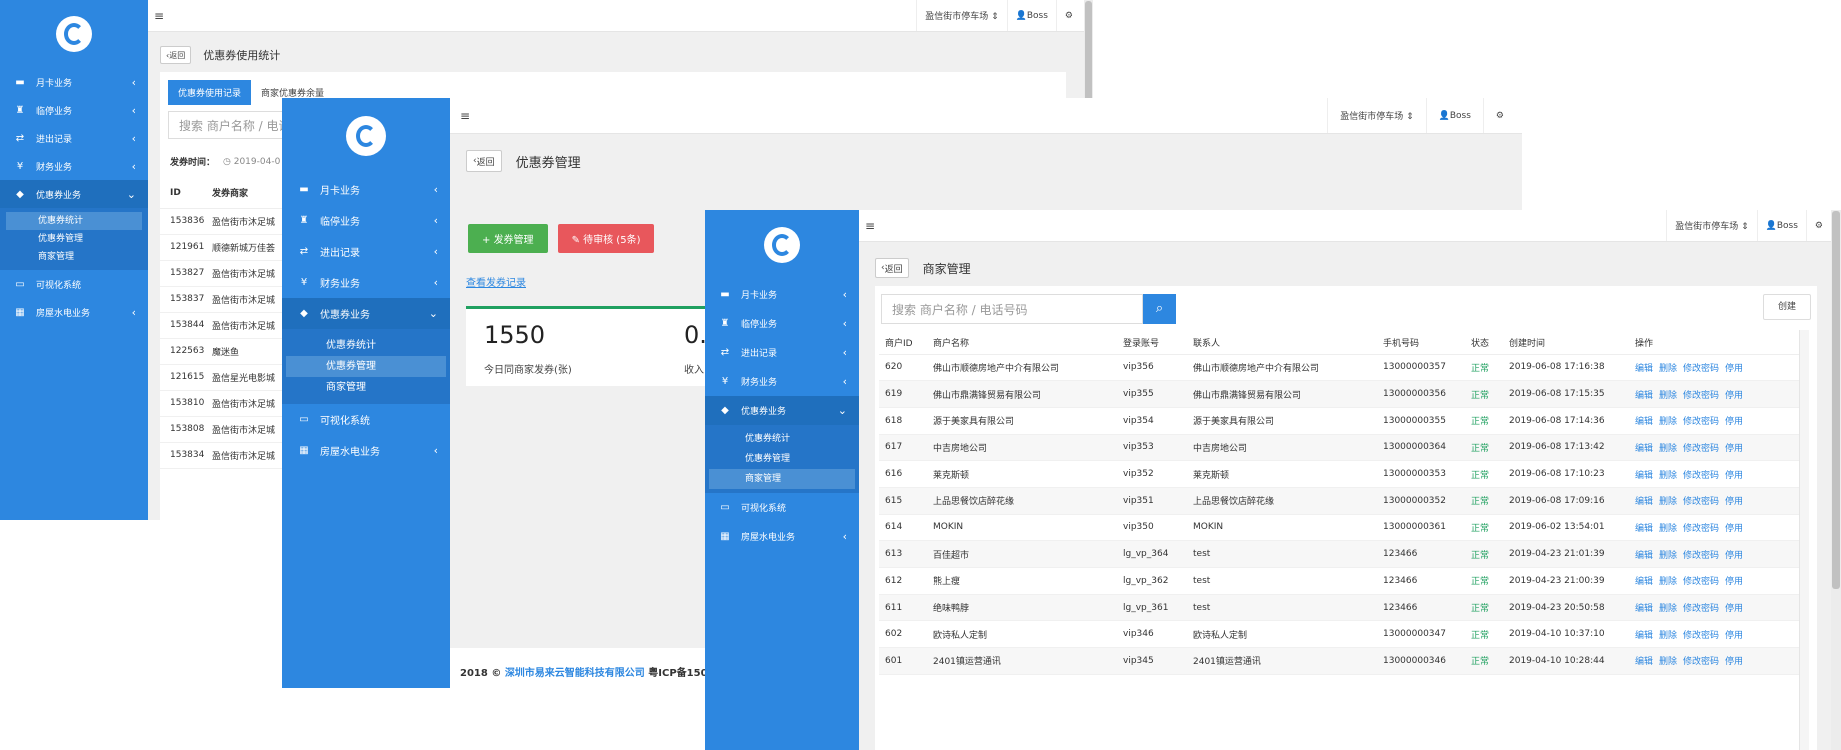 Image resolution: width=1841 pixels, height=750 pixels. What do you see at coordinates (508, 238) in the screenshot?
I see `coupon-manage-button: + 发券管理` at bounding box center [508, 238].